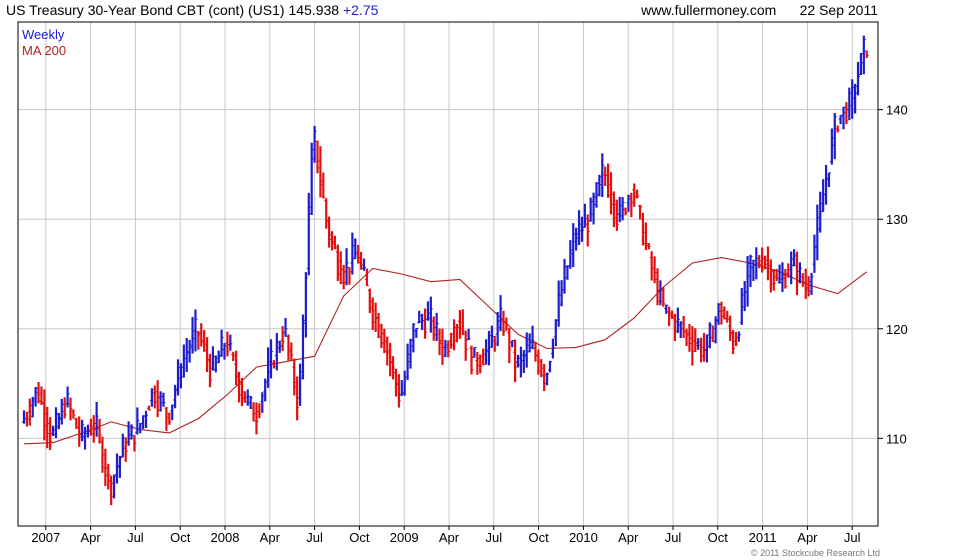 Image resolution: width=960 pixels, height=560 pixels. What do you see at coordinates (583, 537) in the screenshot?
I see `x-tick-label: 2010` at bounding box center [583, 537].